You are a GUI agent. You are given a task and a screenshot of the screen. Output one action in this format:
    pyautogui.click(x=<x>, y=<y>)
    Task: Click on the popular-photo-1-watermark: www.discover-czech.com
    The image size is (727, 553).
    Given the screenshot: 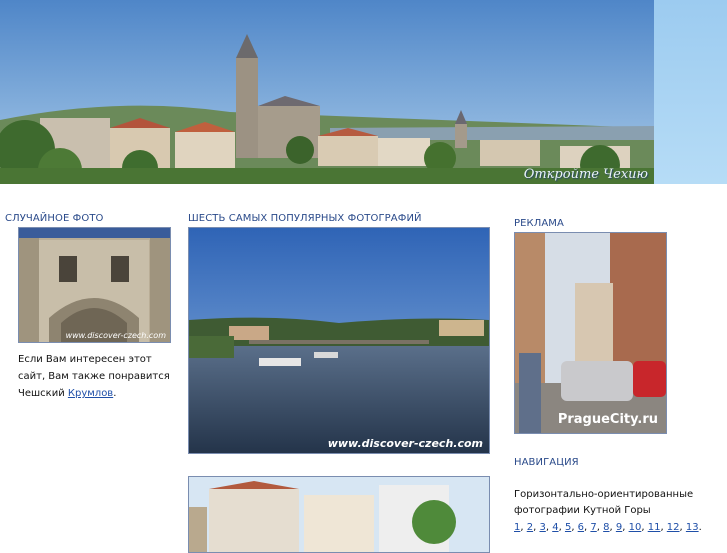 What is the action you would take?
    pyautogui.click(x=405, y=443)
    